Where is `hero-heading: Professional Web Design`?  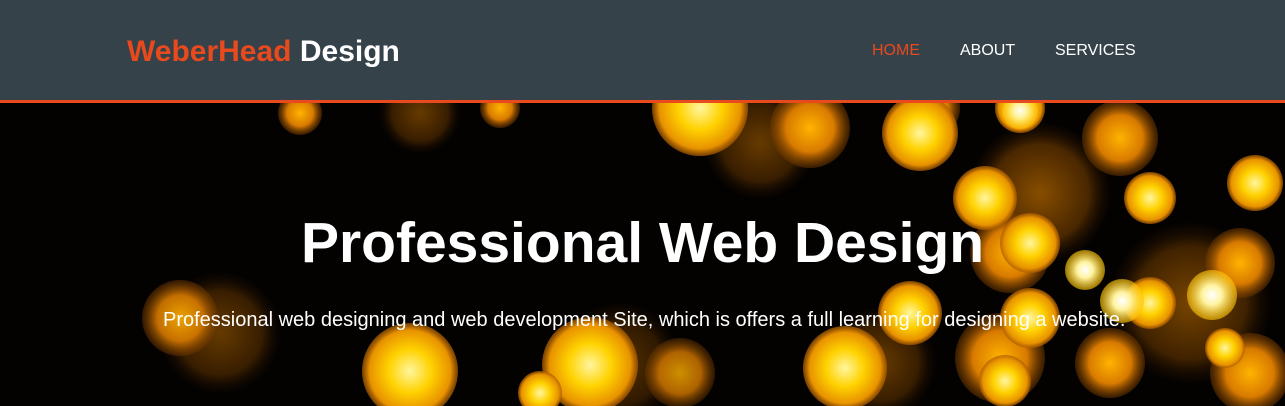 hero-heading: Professional Web Design is located at coordinates (642, 243).